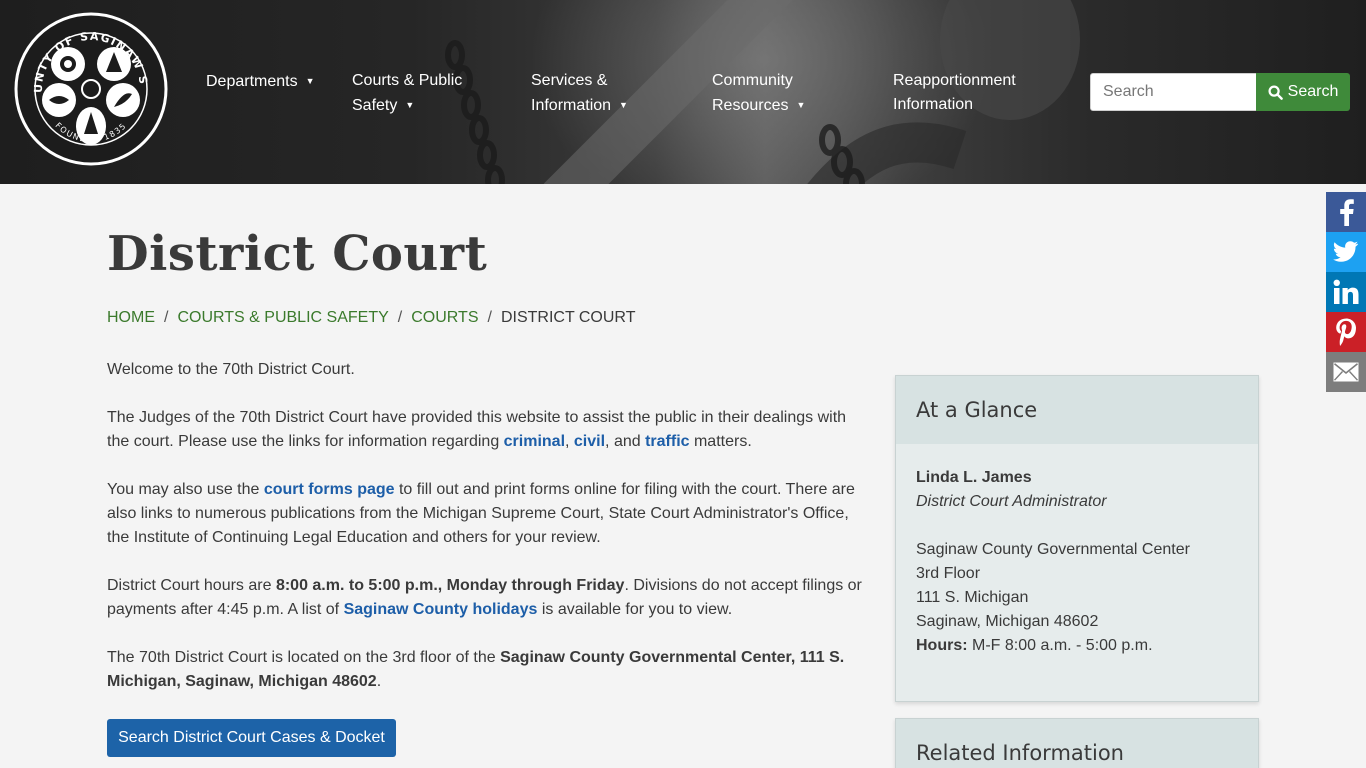 The image size is (1366, 768). What do you see at coordinates (534, 441) in the screenshot?
I see `criminal-link: criminal` at bounding box center [534, 441].